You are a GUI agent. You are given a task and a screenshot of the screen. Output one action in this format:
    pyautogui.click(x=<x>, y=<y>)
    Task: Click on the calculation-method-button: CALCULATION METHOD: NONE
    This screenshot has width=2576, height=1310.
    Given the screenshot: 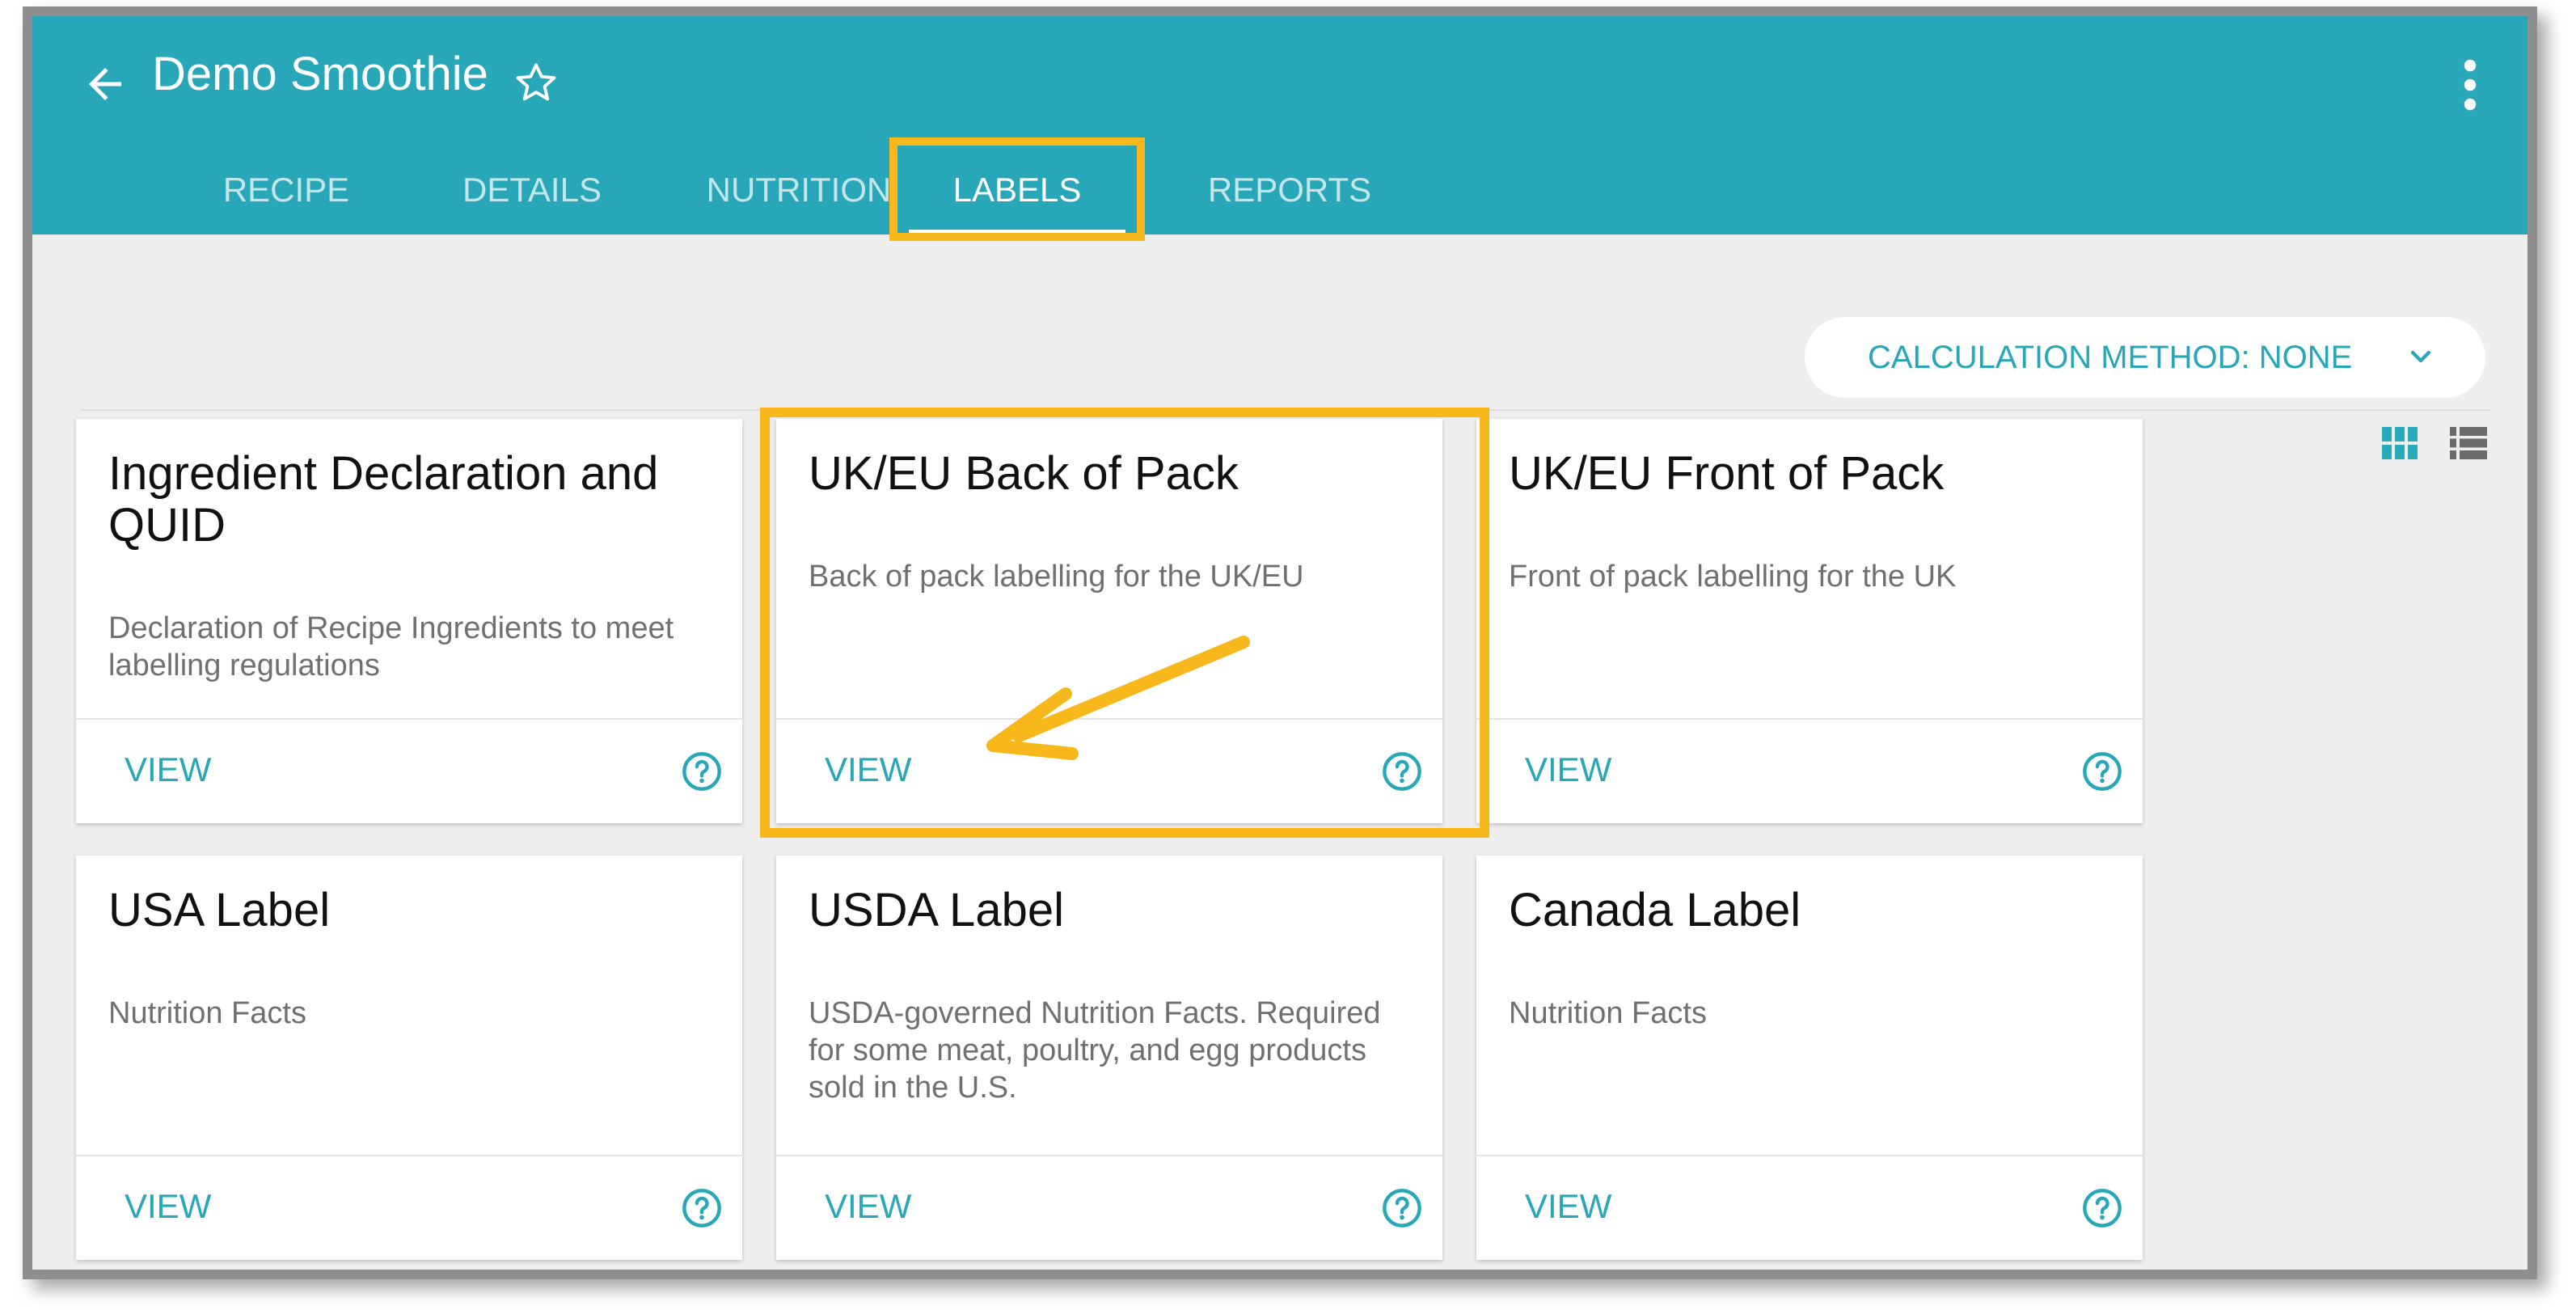 What is the action you would take?
    pyautogui.click(x=2145, y=358)
    